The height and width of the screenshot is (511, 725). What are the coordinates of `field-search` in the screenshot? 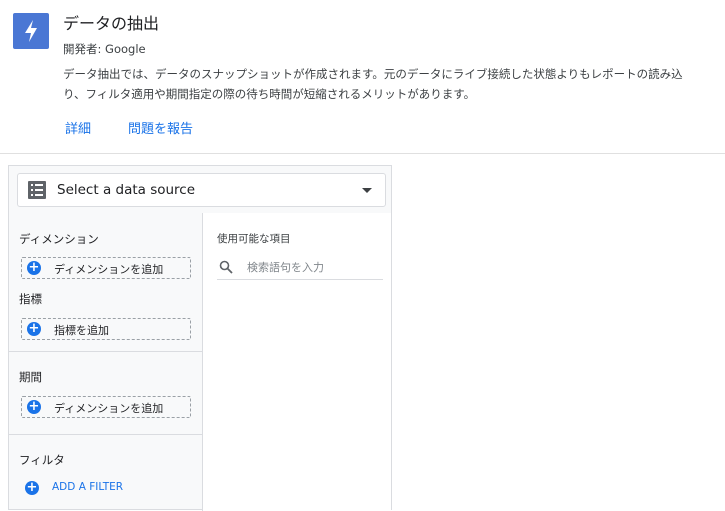 It's located at (300, 267).